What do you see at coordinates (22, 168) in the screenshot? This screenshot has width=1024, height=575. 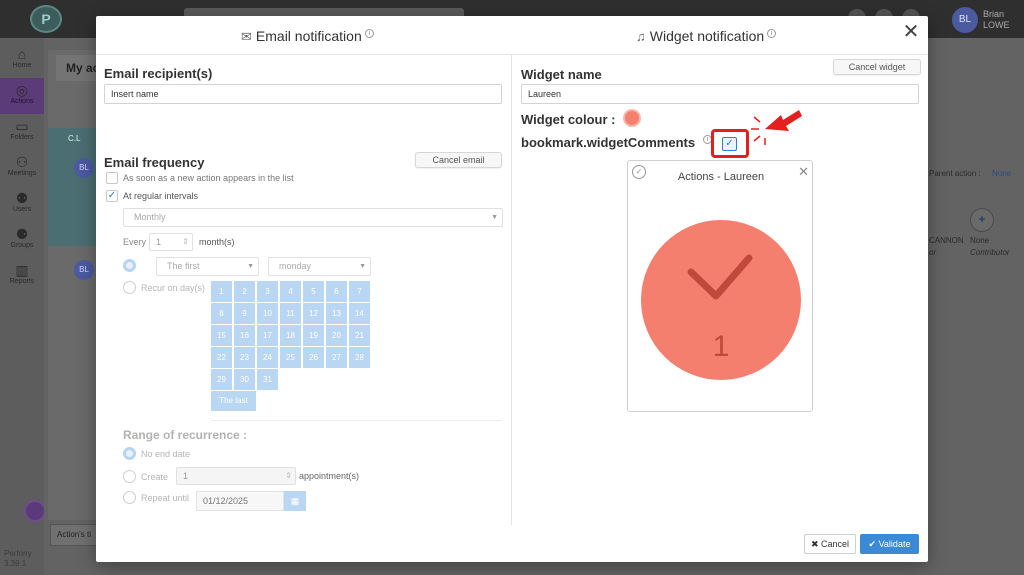 I see `sidebar-item-meetings: ⚇ Meetings` at bounding box center [22, 168].